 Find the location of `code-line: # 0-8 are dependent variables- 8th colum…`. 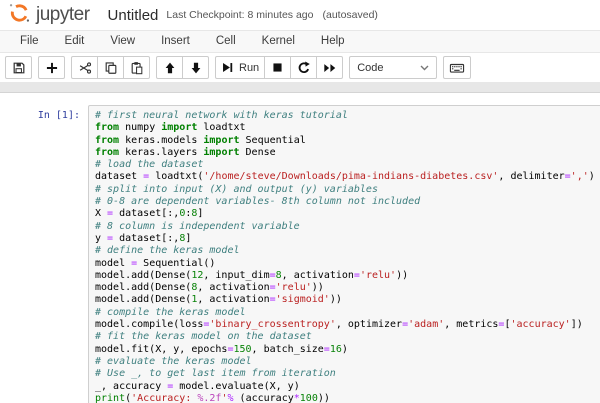

code-line: # 0-8 are dependent variables- 8th colum… is located at coordinates (258, 202).